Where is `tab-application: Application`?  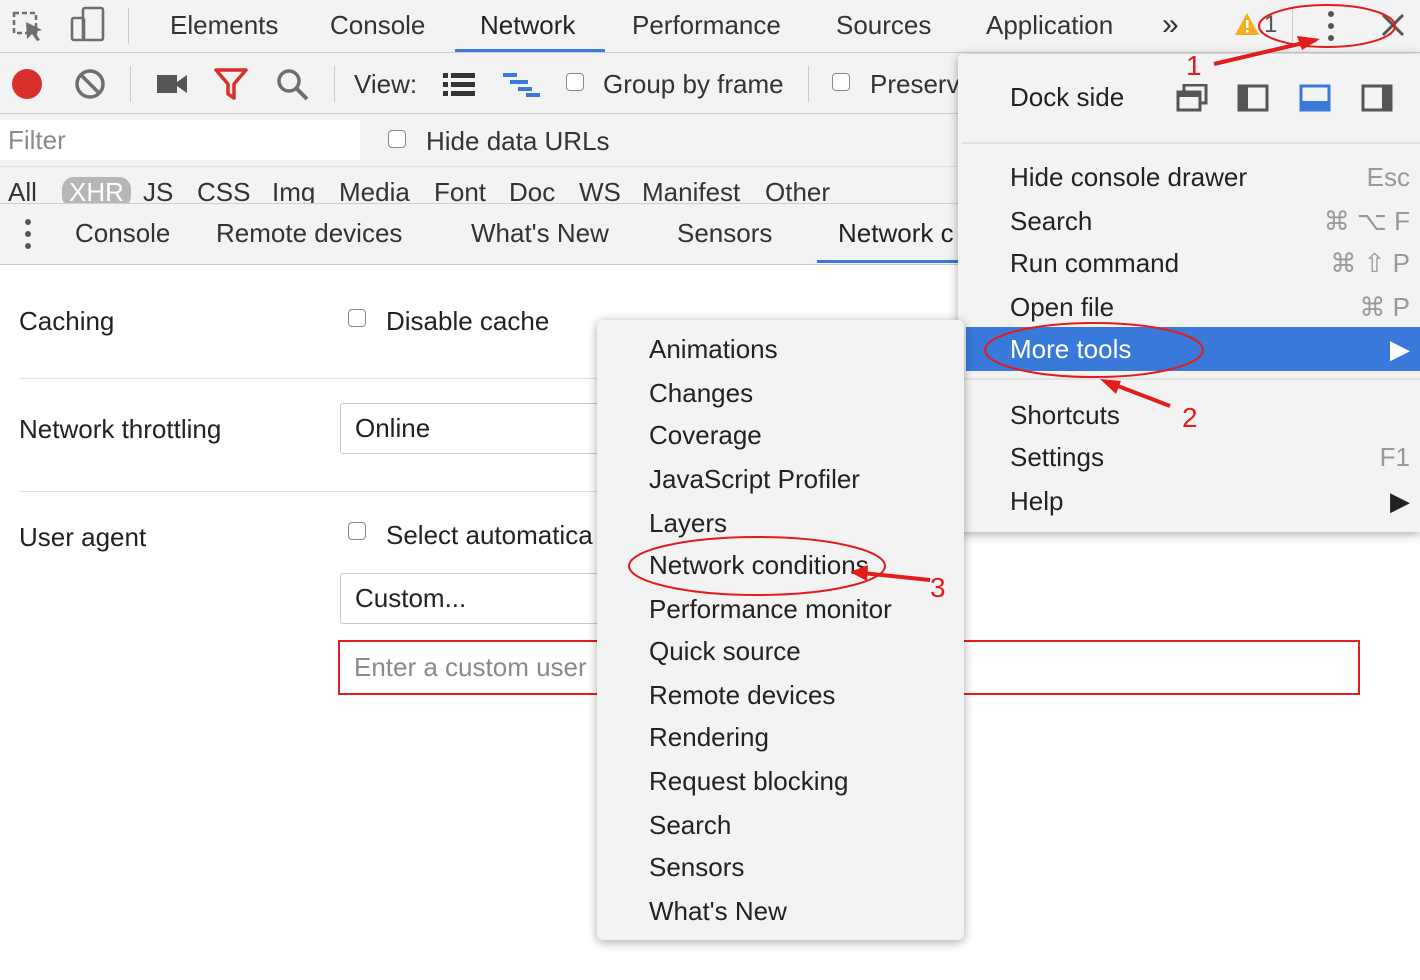 tab-application: Application is located at coordinates (1049, 26).